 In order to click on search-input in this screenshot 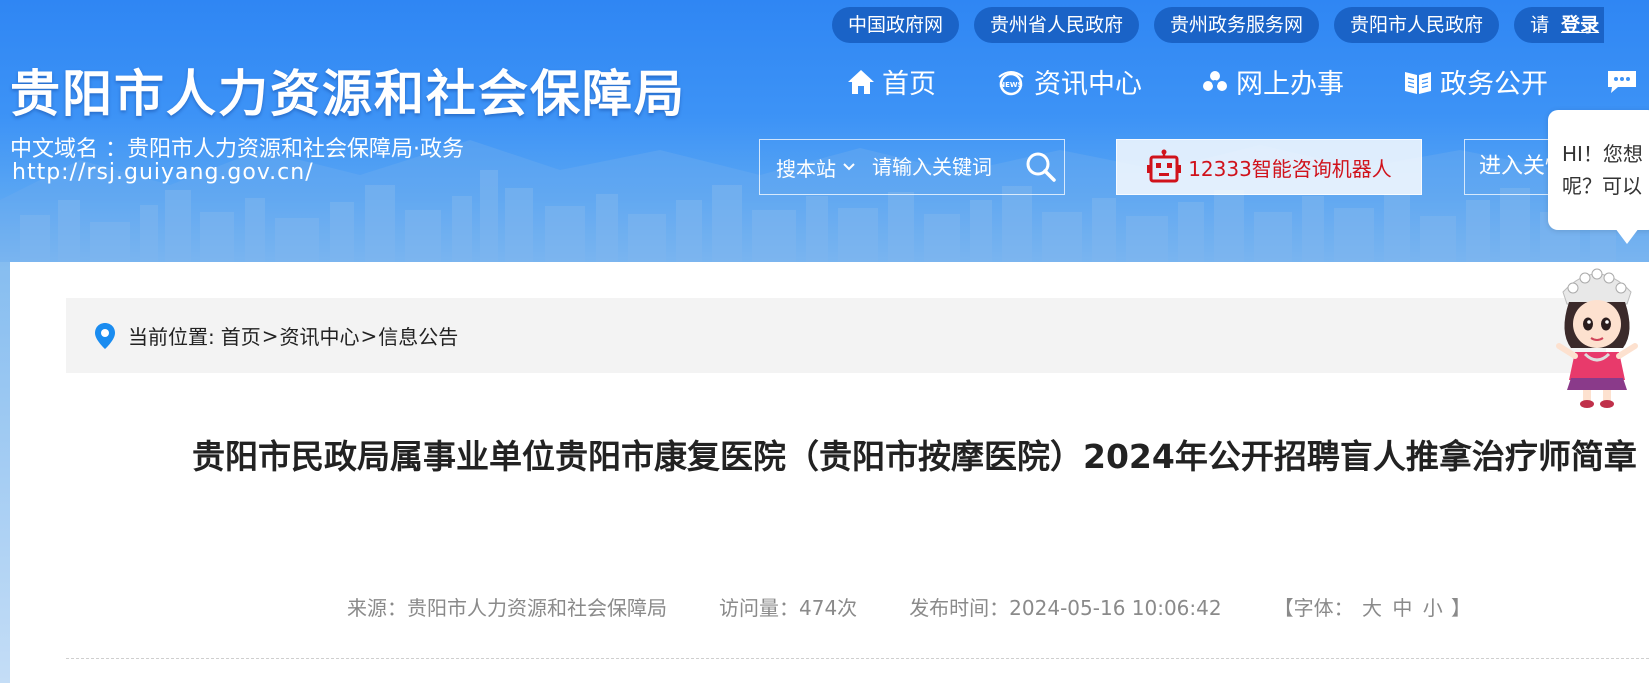, I will do `click(946, 167)`.